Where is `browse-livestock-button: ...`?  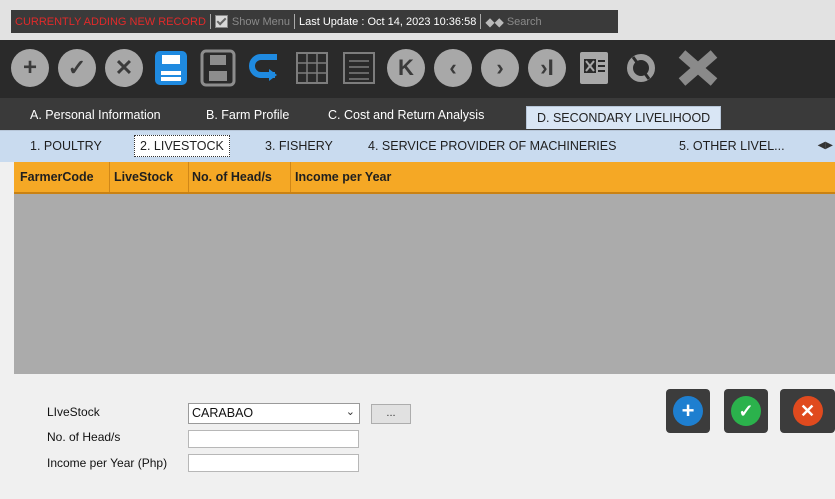 browse-livestock-button: ... is located at coordinates (391, 414).